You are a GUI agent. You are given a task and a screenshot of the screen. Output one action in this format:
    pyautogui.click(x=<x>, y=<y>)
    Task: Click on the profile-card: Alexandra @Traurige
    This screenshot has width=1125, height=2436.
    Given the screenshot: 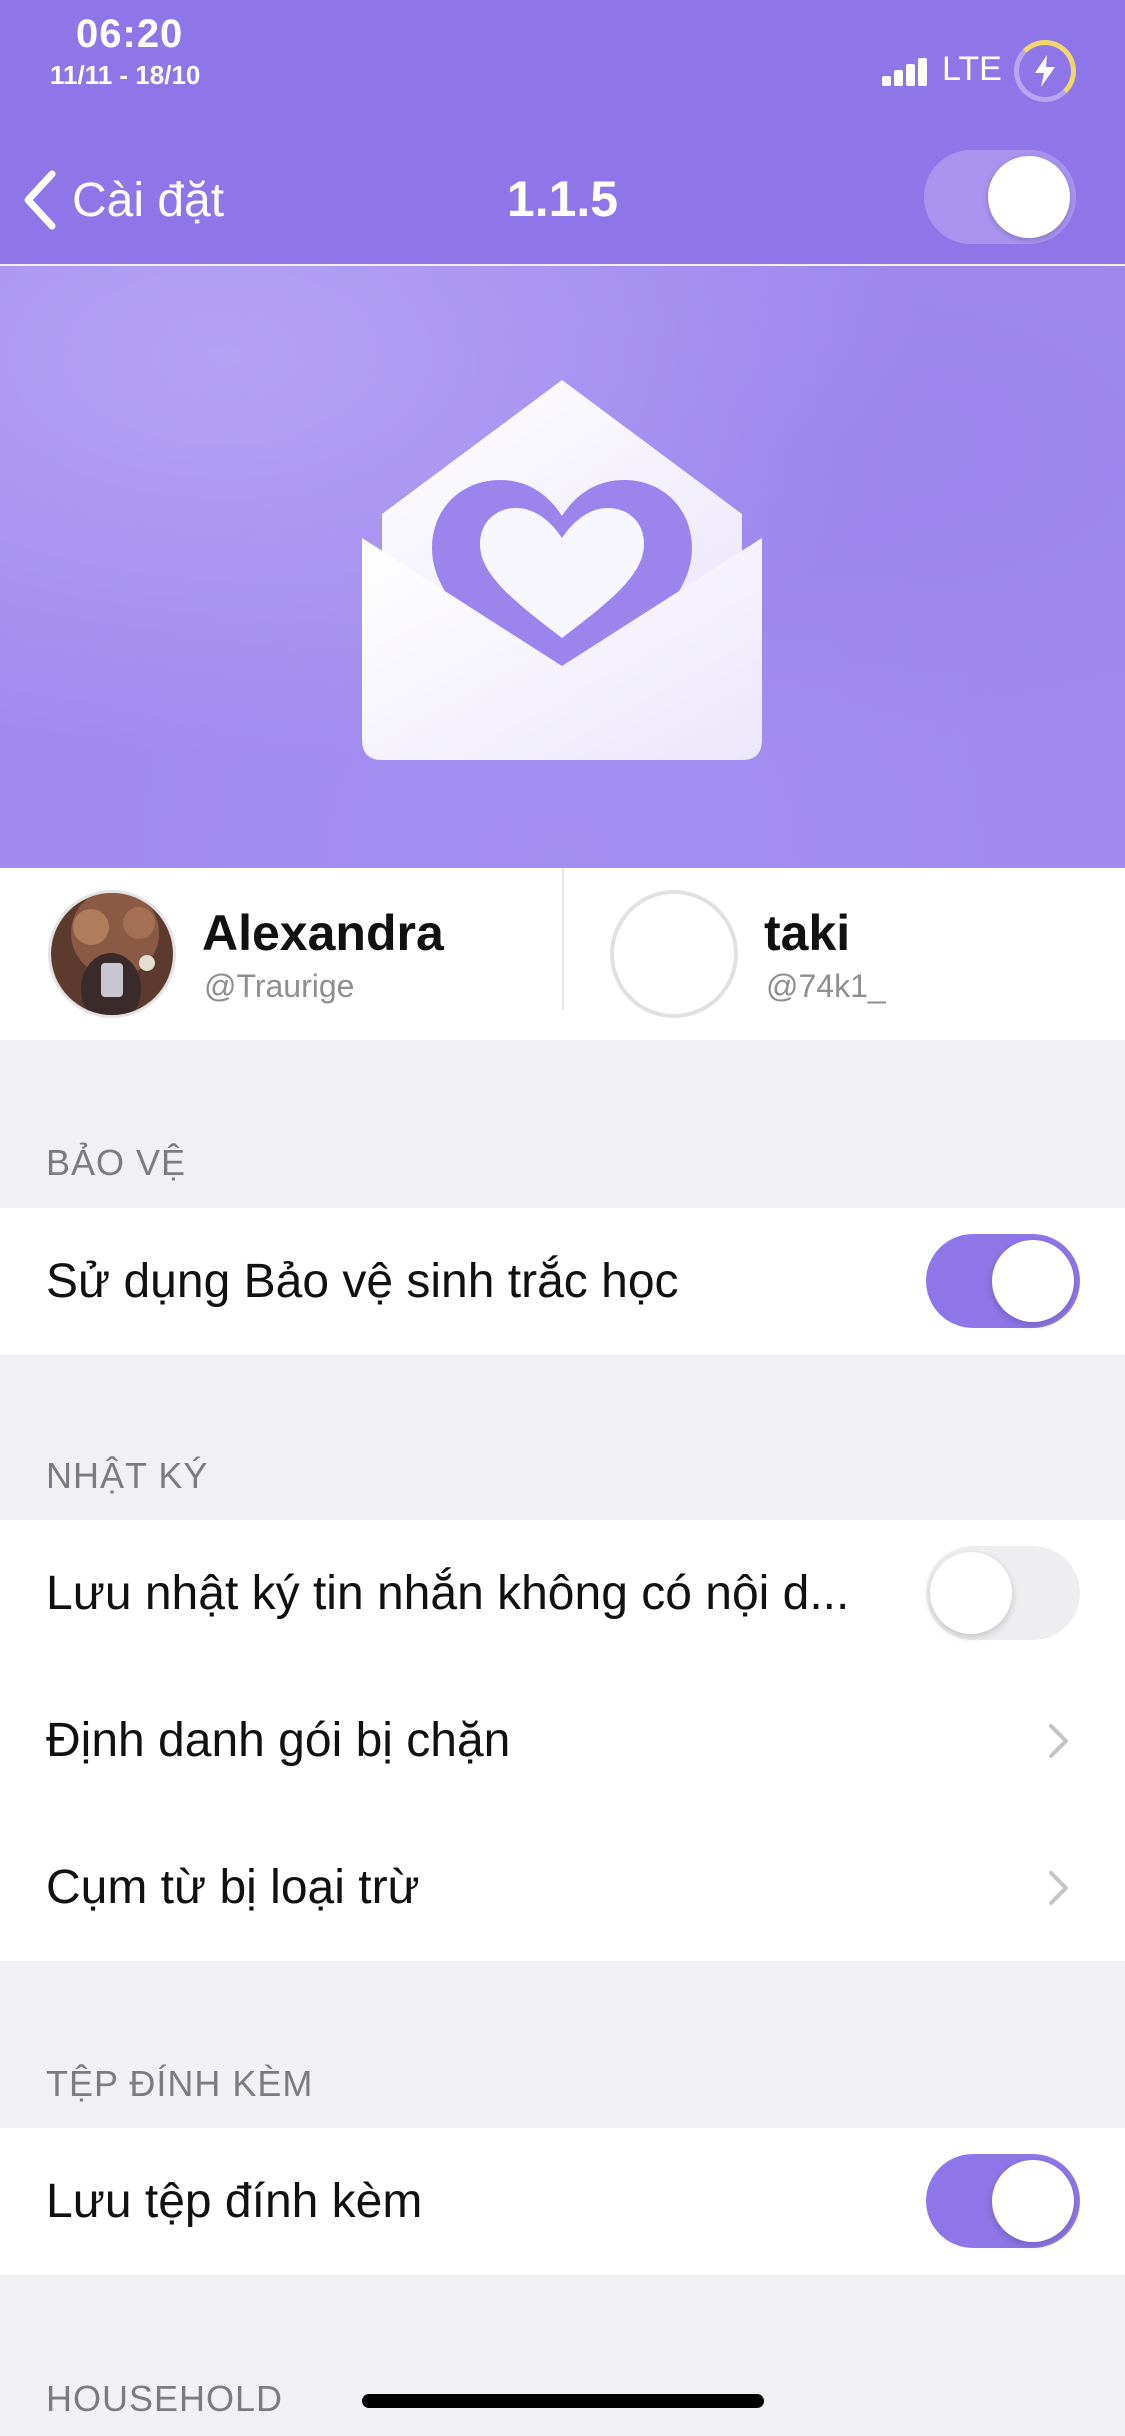 What is the action you would take?
    pyautogui.click(x=281, y=954)
    